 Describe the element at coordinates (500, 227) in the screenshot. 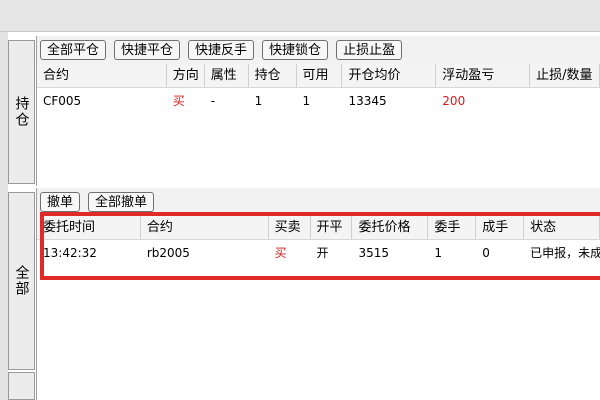

I see `col-header-filled-qty: 成手` at that location.